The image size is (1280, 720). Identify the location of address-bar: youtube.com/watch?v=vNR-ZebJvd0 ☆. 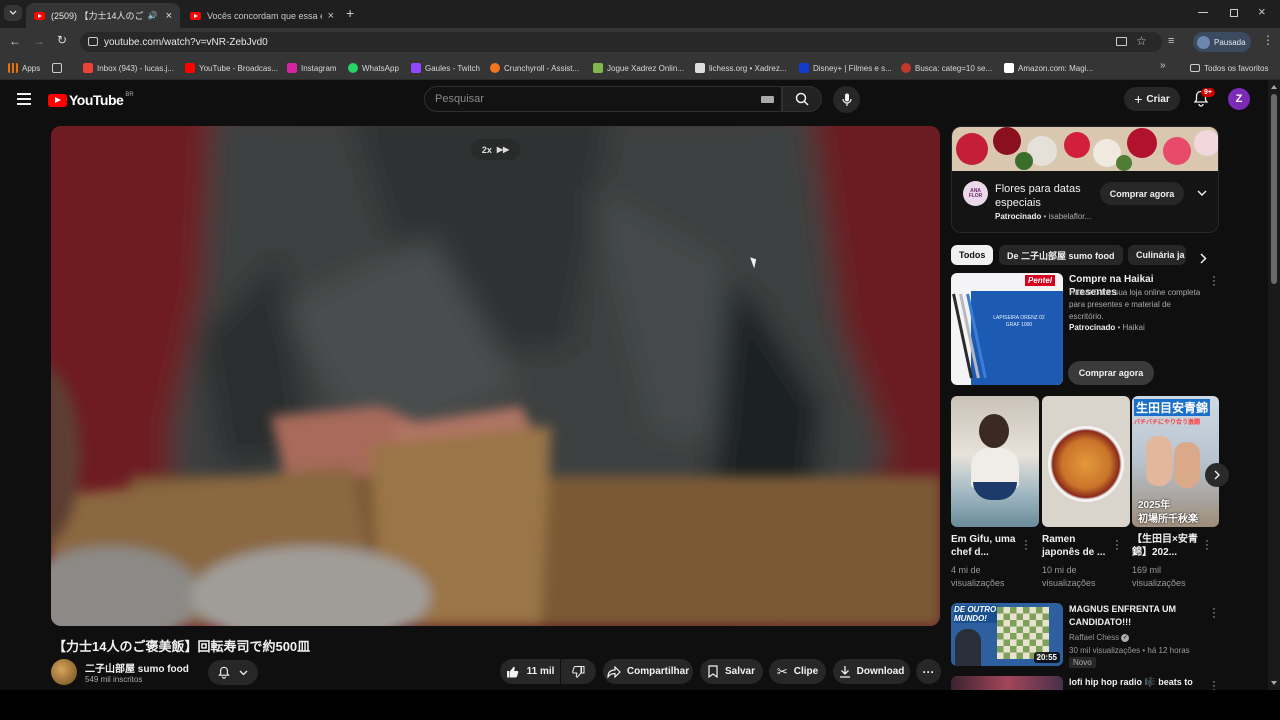
(621, 42).